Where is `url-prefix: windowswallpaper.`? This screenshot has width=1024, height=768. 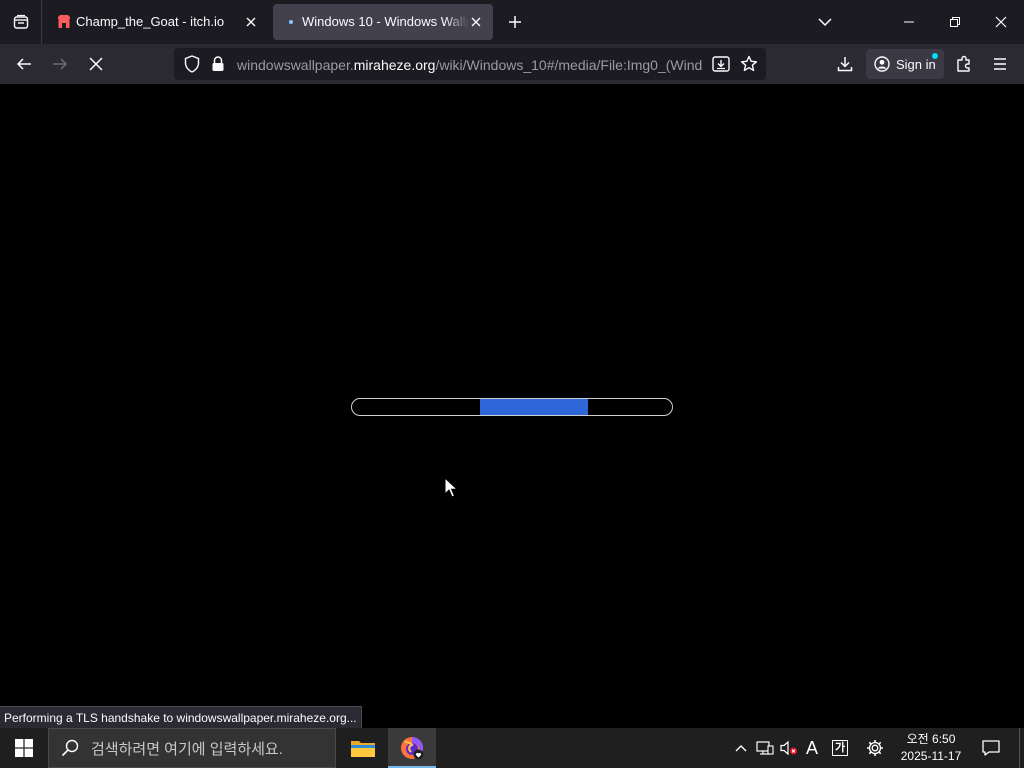 url-prefix: windowswallpaper. is located at coordinates (295, 65).